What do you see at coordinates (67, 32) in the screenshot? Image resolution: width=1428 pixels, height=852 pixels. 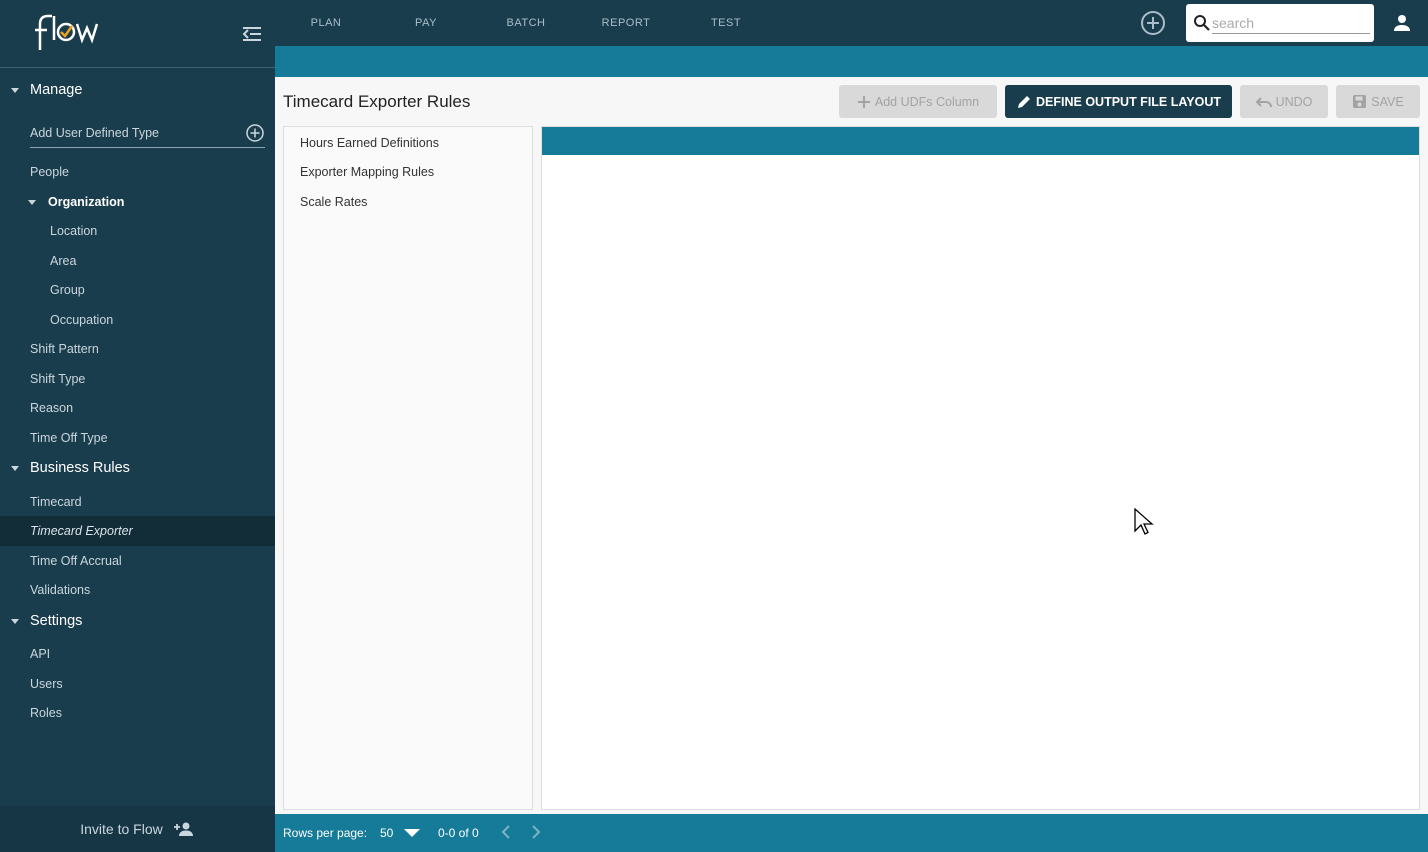 I see `flow-logo: flow` at bounding box center [67, 32].